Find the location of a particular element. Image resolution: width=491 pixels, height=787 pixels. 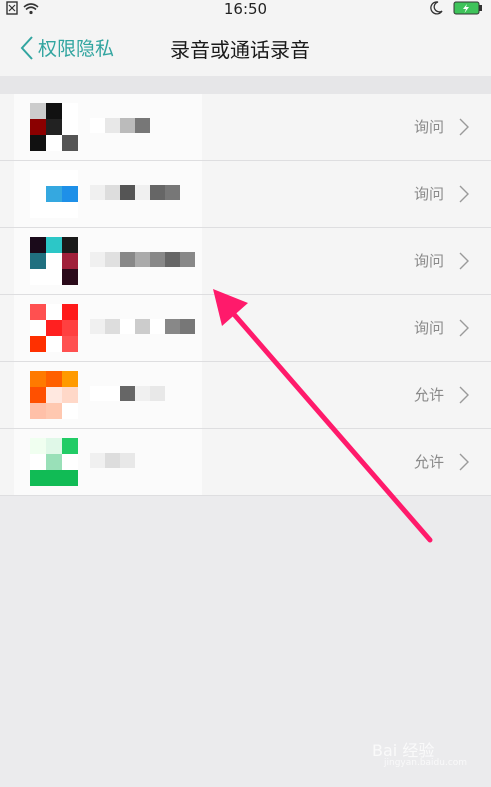

watermark-url: jingyan.baidu.com is located at coordinates (426, 763).